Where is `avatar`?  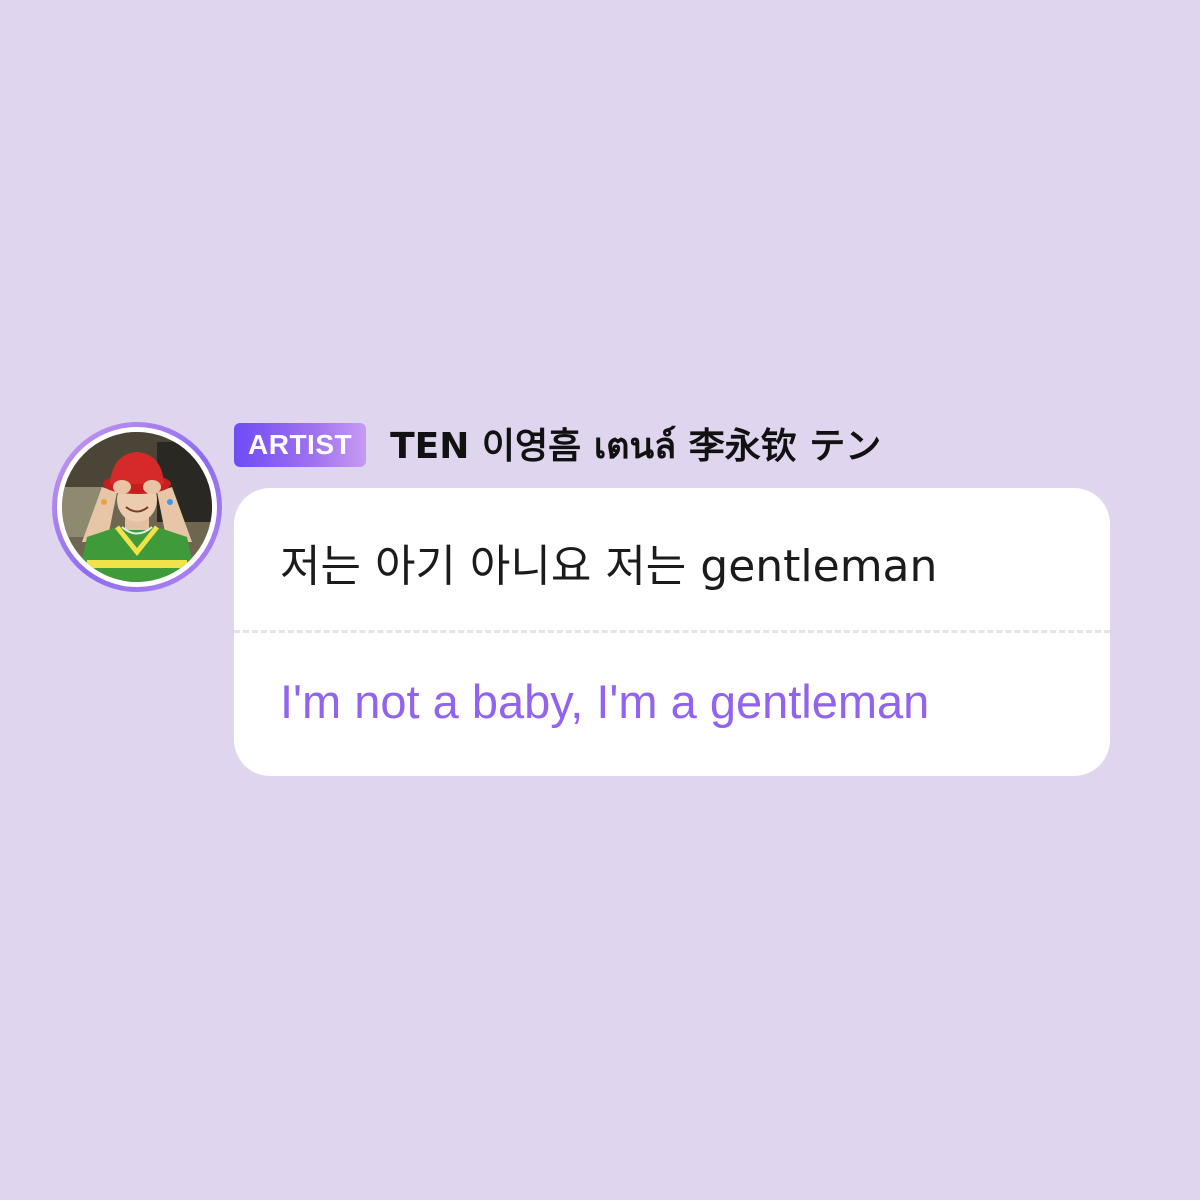
avatar is located at coordinates (137, 507).